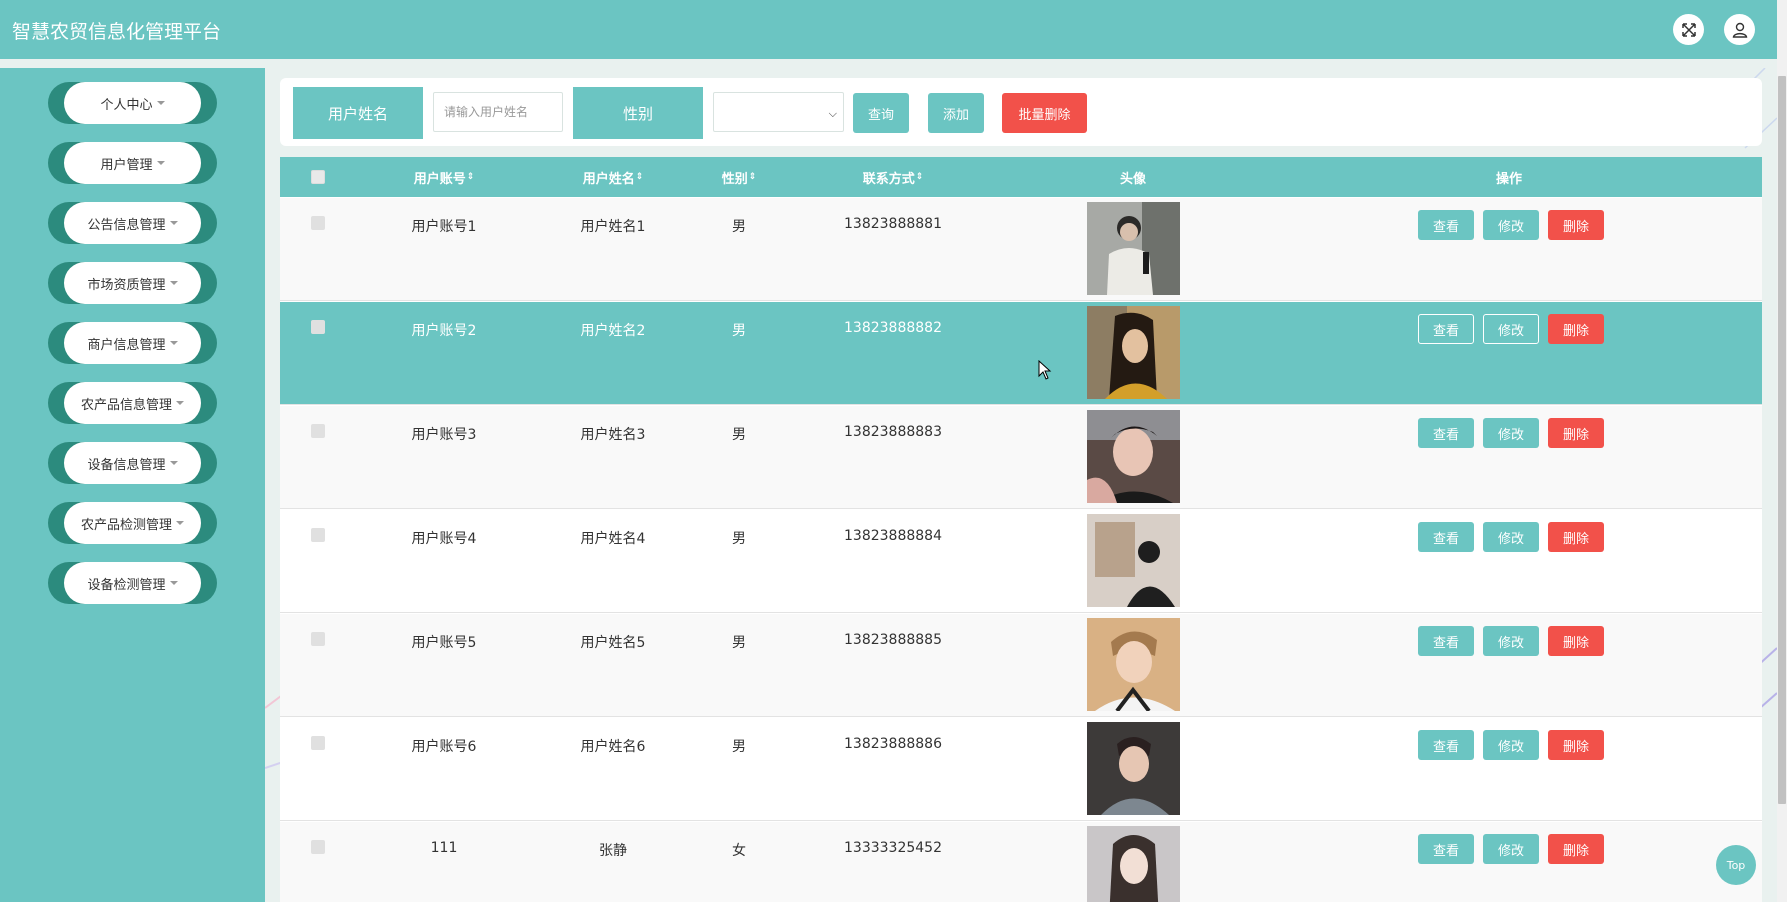  What do you see at coordinates (132, 163) in the screenshot?
I see `sidebar-item-users: 用户管理` at bounding box center [132, 163].